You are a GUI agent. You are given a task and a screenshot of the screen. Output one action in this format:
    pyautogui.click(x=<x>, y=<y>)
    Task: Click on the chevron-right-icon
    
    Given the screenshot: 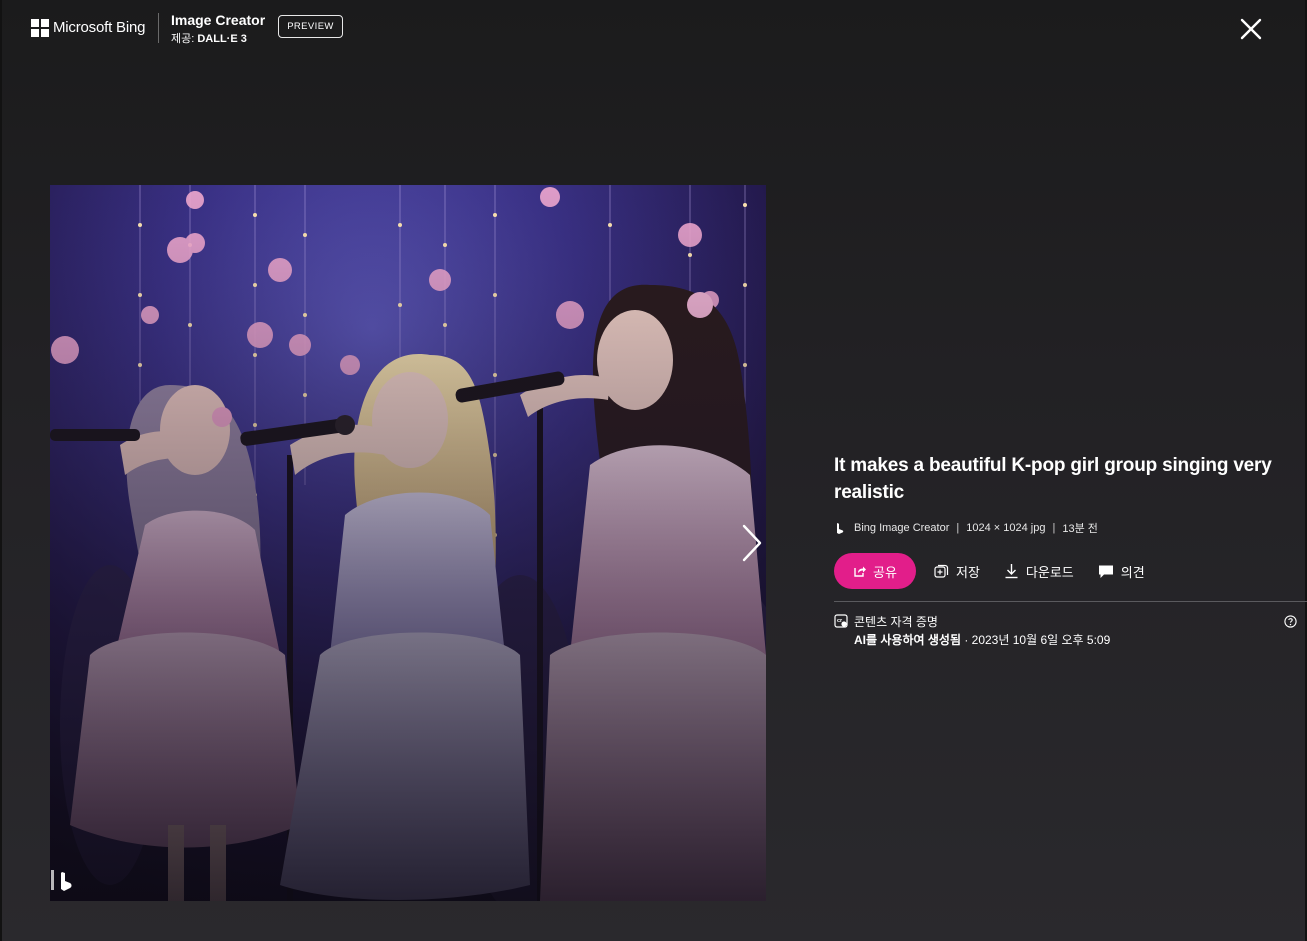 What is the action you would take?
    pyautogui.click(x=752, y=543)
    